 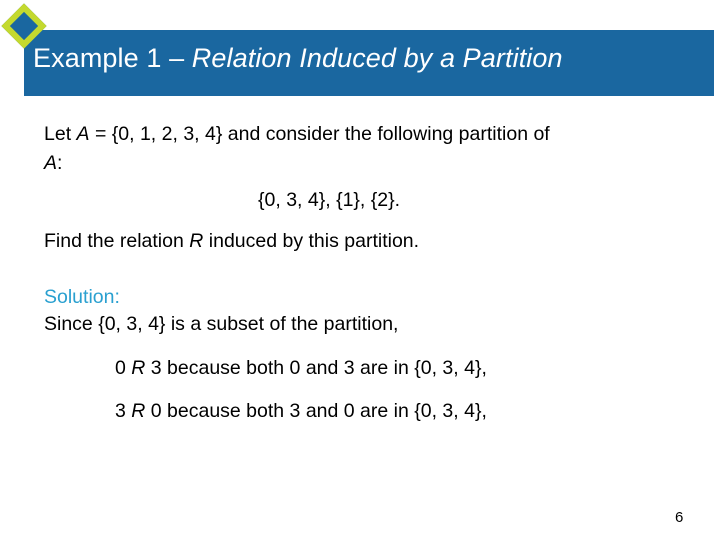 I want to click on partition-expression: {0, 3, 4}, {1}, {2}., so click(x=329, y=200).